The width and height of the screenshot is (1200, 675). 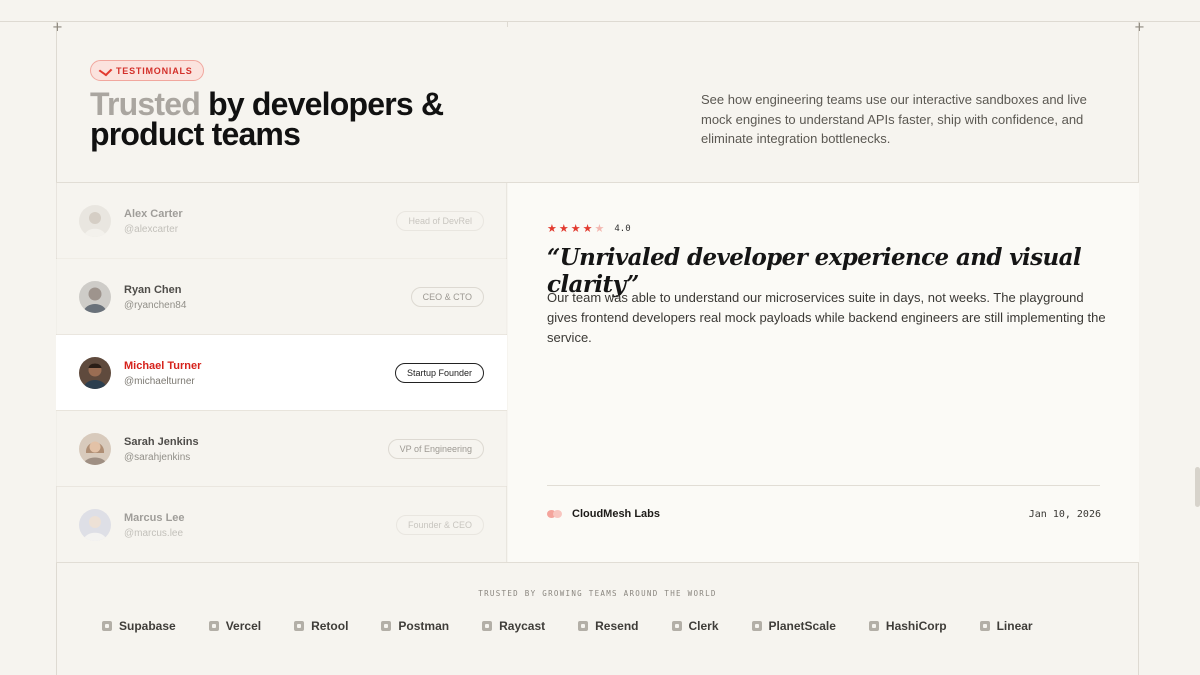 I want to click on section-headline: Trusted by developers & product teams, so click(x=280, y=119).